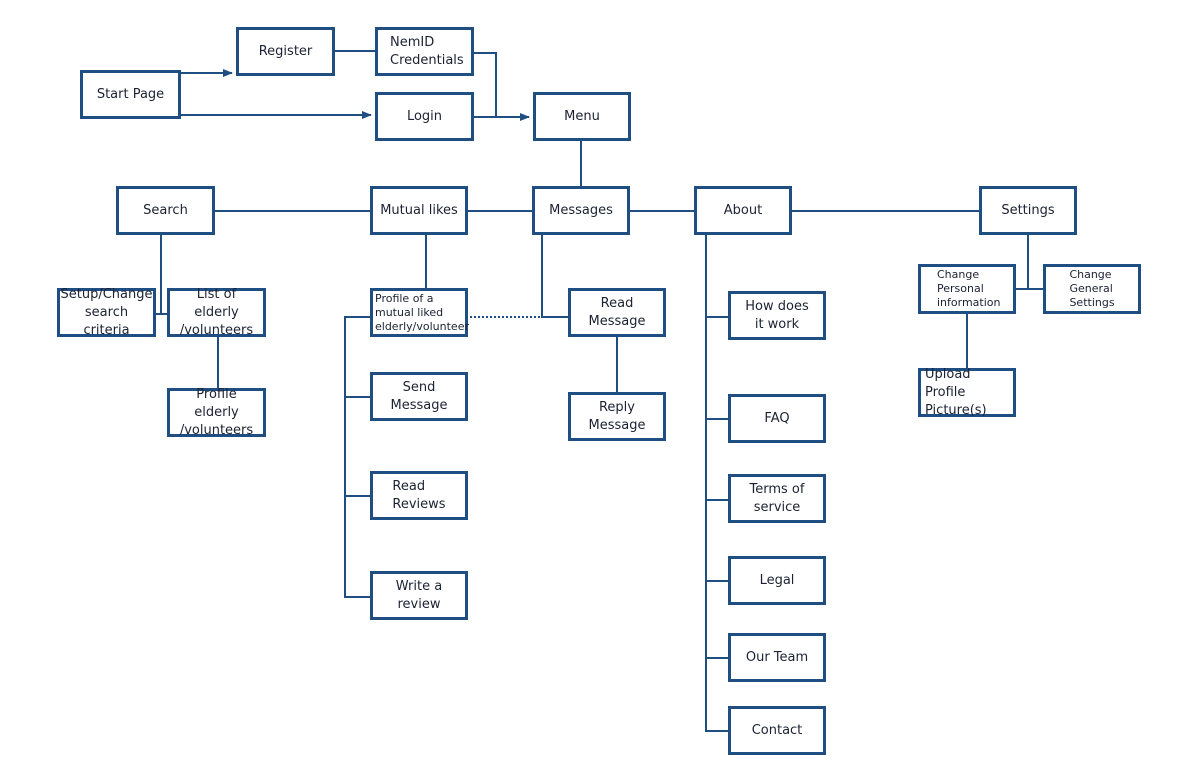 The width and height of the screenshot is (1200, 772). I want to click on node-our-team: Our Team, so click(777, 657).